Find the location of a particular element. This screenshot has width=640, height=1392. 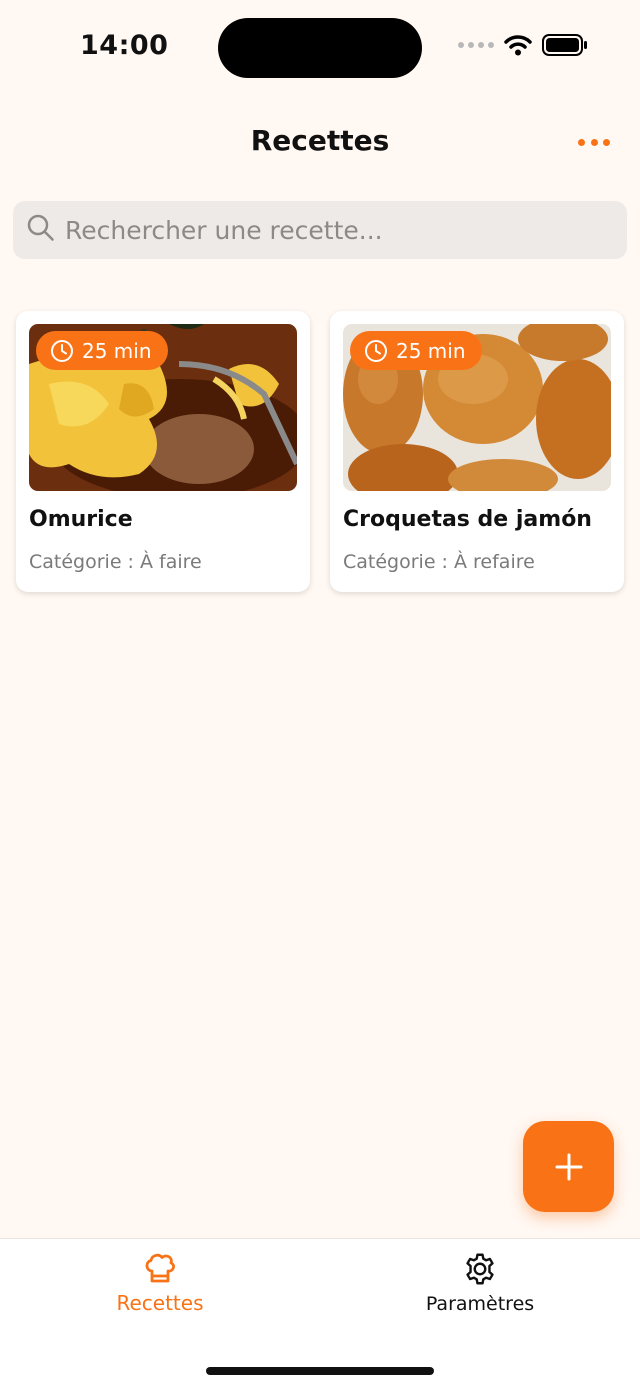

page-title: Recettes is located at coordinates (320, 140).